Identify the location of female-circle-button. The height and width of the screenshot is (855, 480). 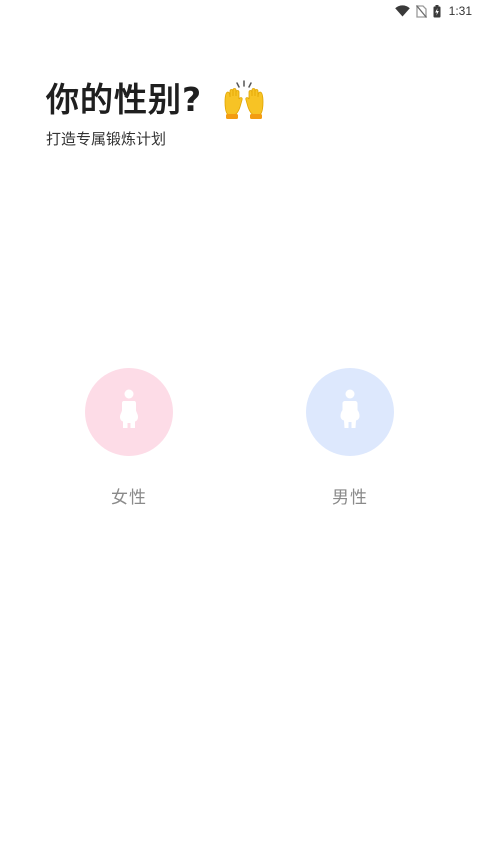
(129, 412).